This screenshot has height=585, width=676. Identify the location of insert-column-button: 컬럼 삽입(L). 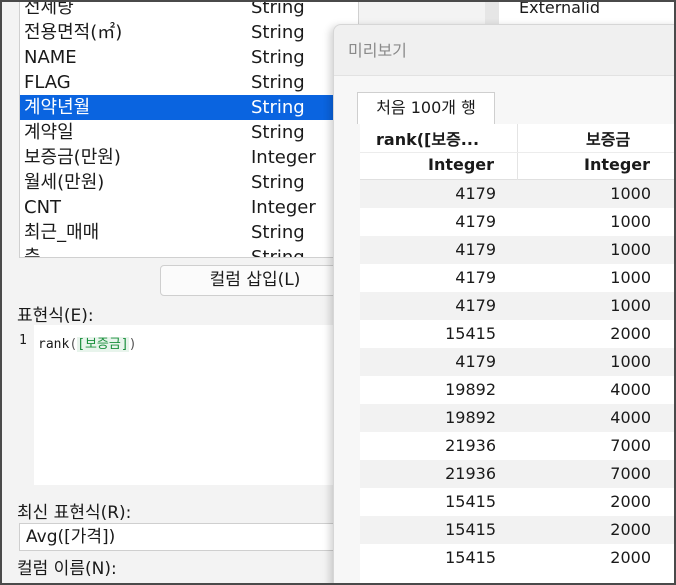
(255, 280).